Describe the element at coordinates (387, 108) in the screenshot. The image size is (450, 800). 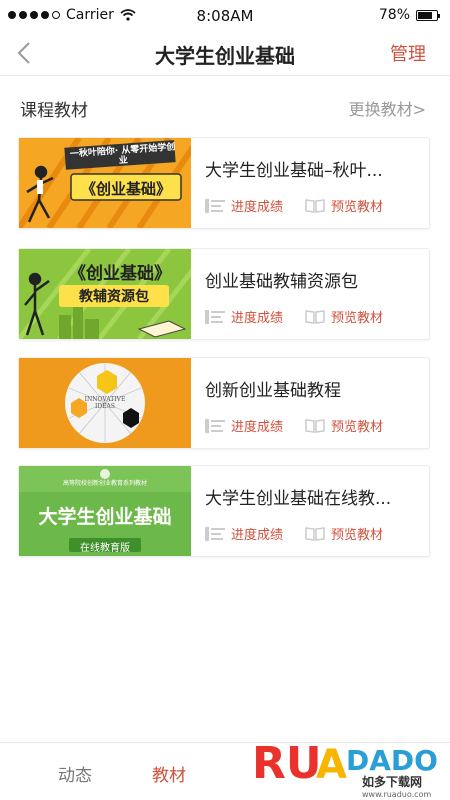
I see `change-textbook-link: 更换教材>` at that location.